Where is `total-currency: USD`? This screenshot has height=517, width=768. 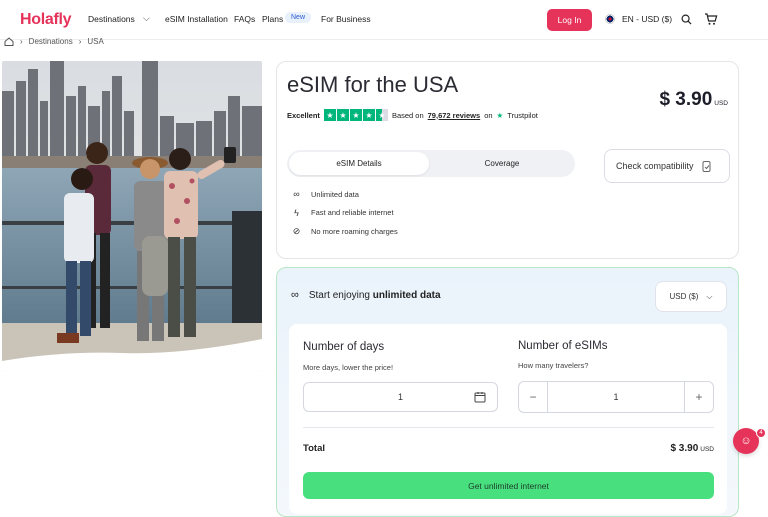 total-currency: USD is located at coordinates (707, 449).